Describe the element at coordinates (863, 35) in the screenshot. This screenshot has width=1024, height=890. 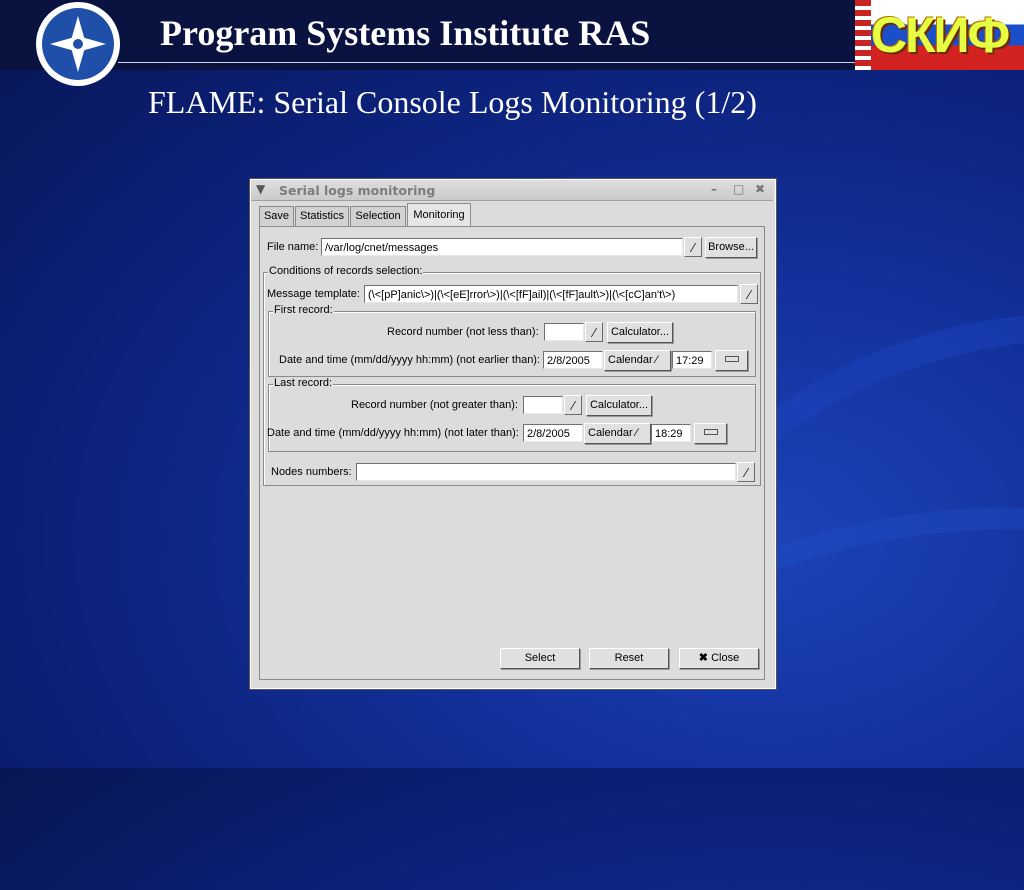
I see `flag-ornament` at that location.